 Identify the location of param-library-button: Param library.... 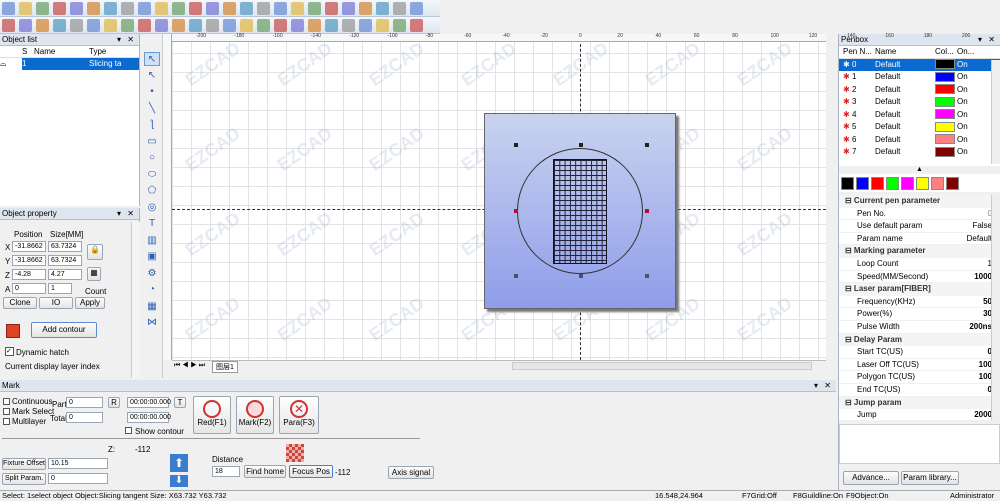
(930, 478).